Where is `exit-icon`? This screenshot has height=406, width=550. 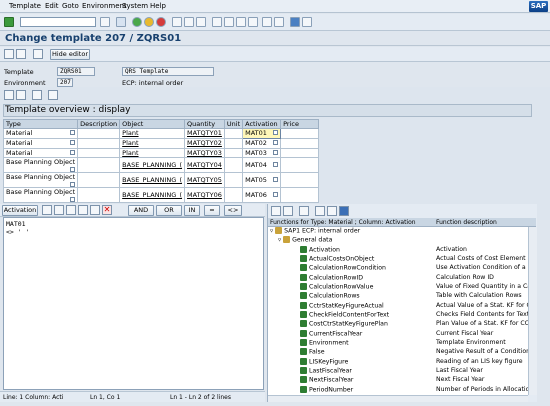
exit-icon is located at coordinates (149, 22).